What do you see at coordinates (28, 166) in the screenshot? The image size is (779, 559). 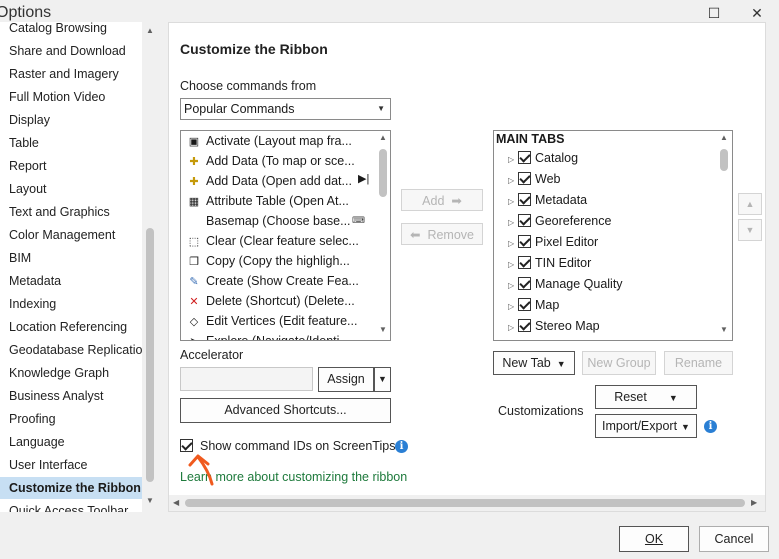 I see `nav-item: Report` at bounding box center [28, 166].